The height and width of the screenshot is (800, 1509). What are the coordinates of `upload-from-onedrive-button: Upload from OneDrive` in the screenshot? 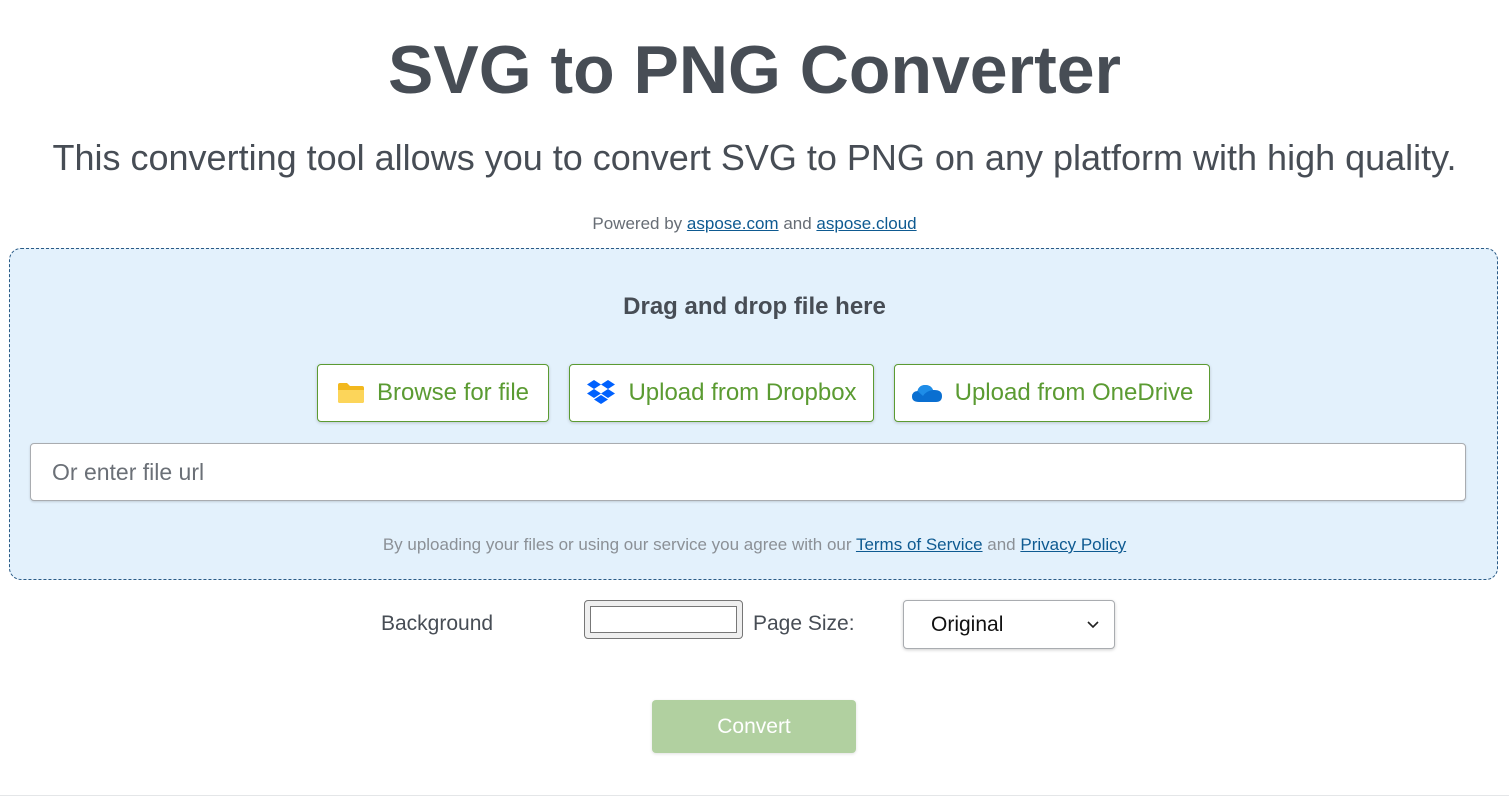 It's located at (1052, 393).